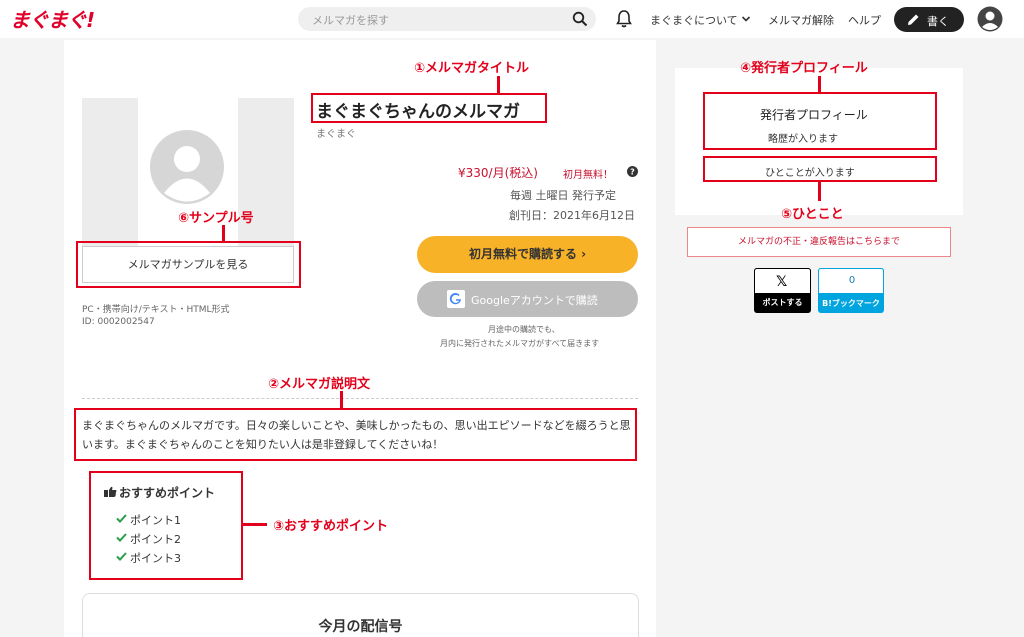 The height and width of the screenshot is (637, 1024). I want to click on hatena-label: B!ブックマーク, so click(851, 303).